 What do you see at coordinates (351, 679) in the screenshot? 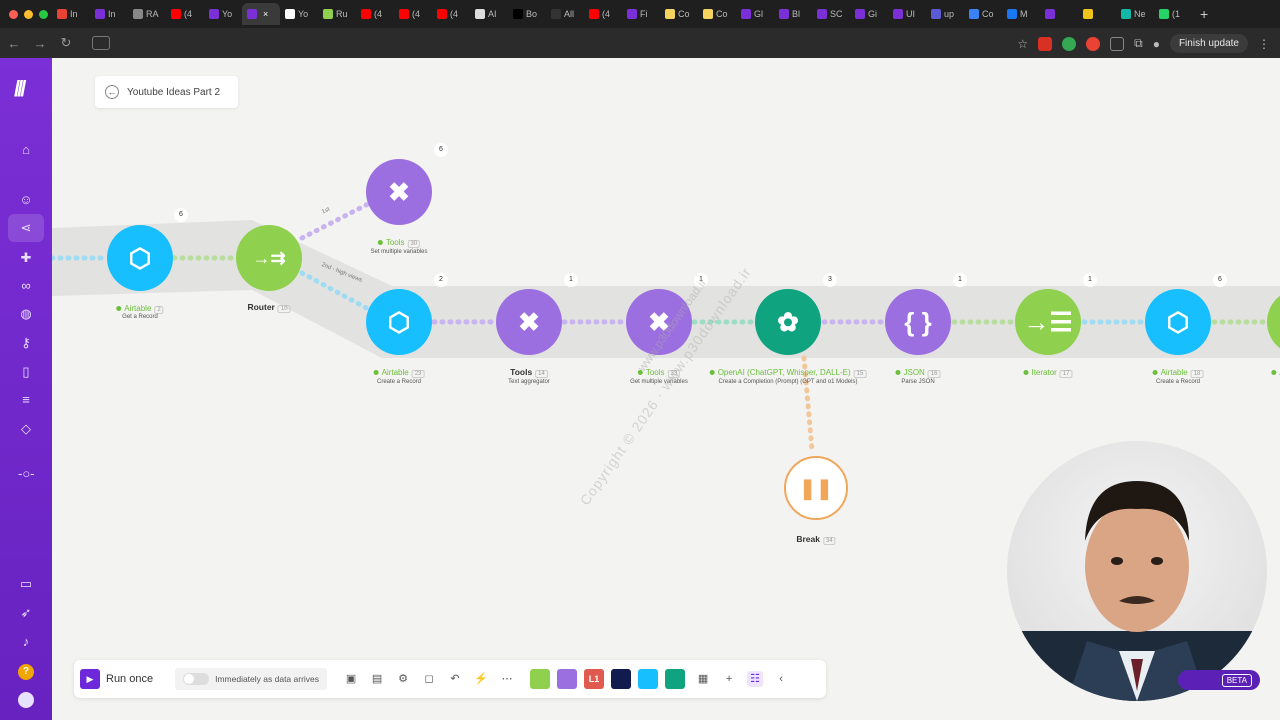
I see `save-icon: ▣` at bounding box center [351, 679].